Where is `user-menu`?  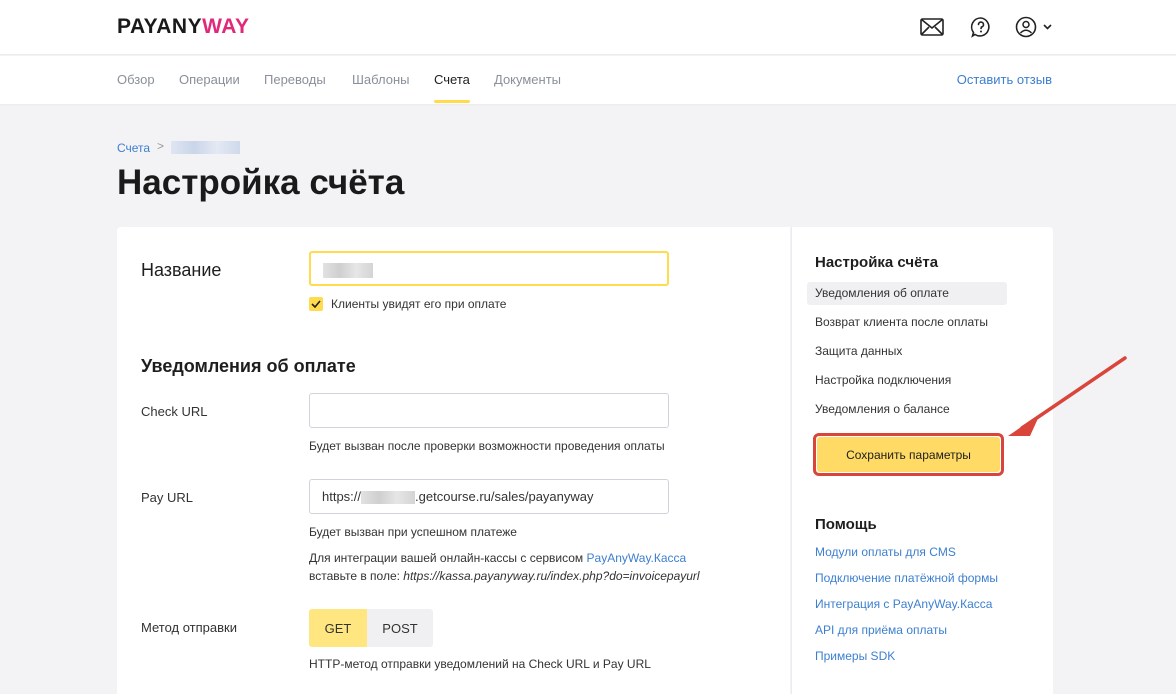 user-menu is located at coordinates (1035, 27).